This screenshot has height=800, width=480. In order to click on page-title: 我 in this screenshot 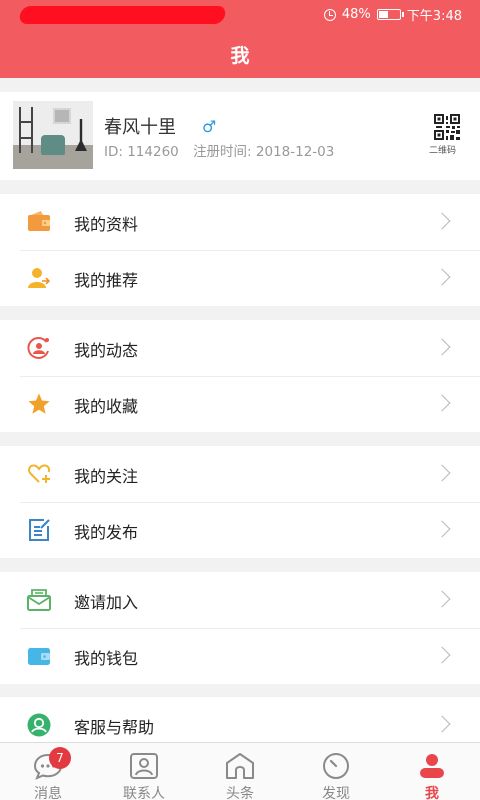, I will do `click(240, 56)`.